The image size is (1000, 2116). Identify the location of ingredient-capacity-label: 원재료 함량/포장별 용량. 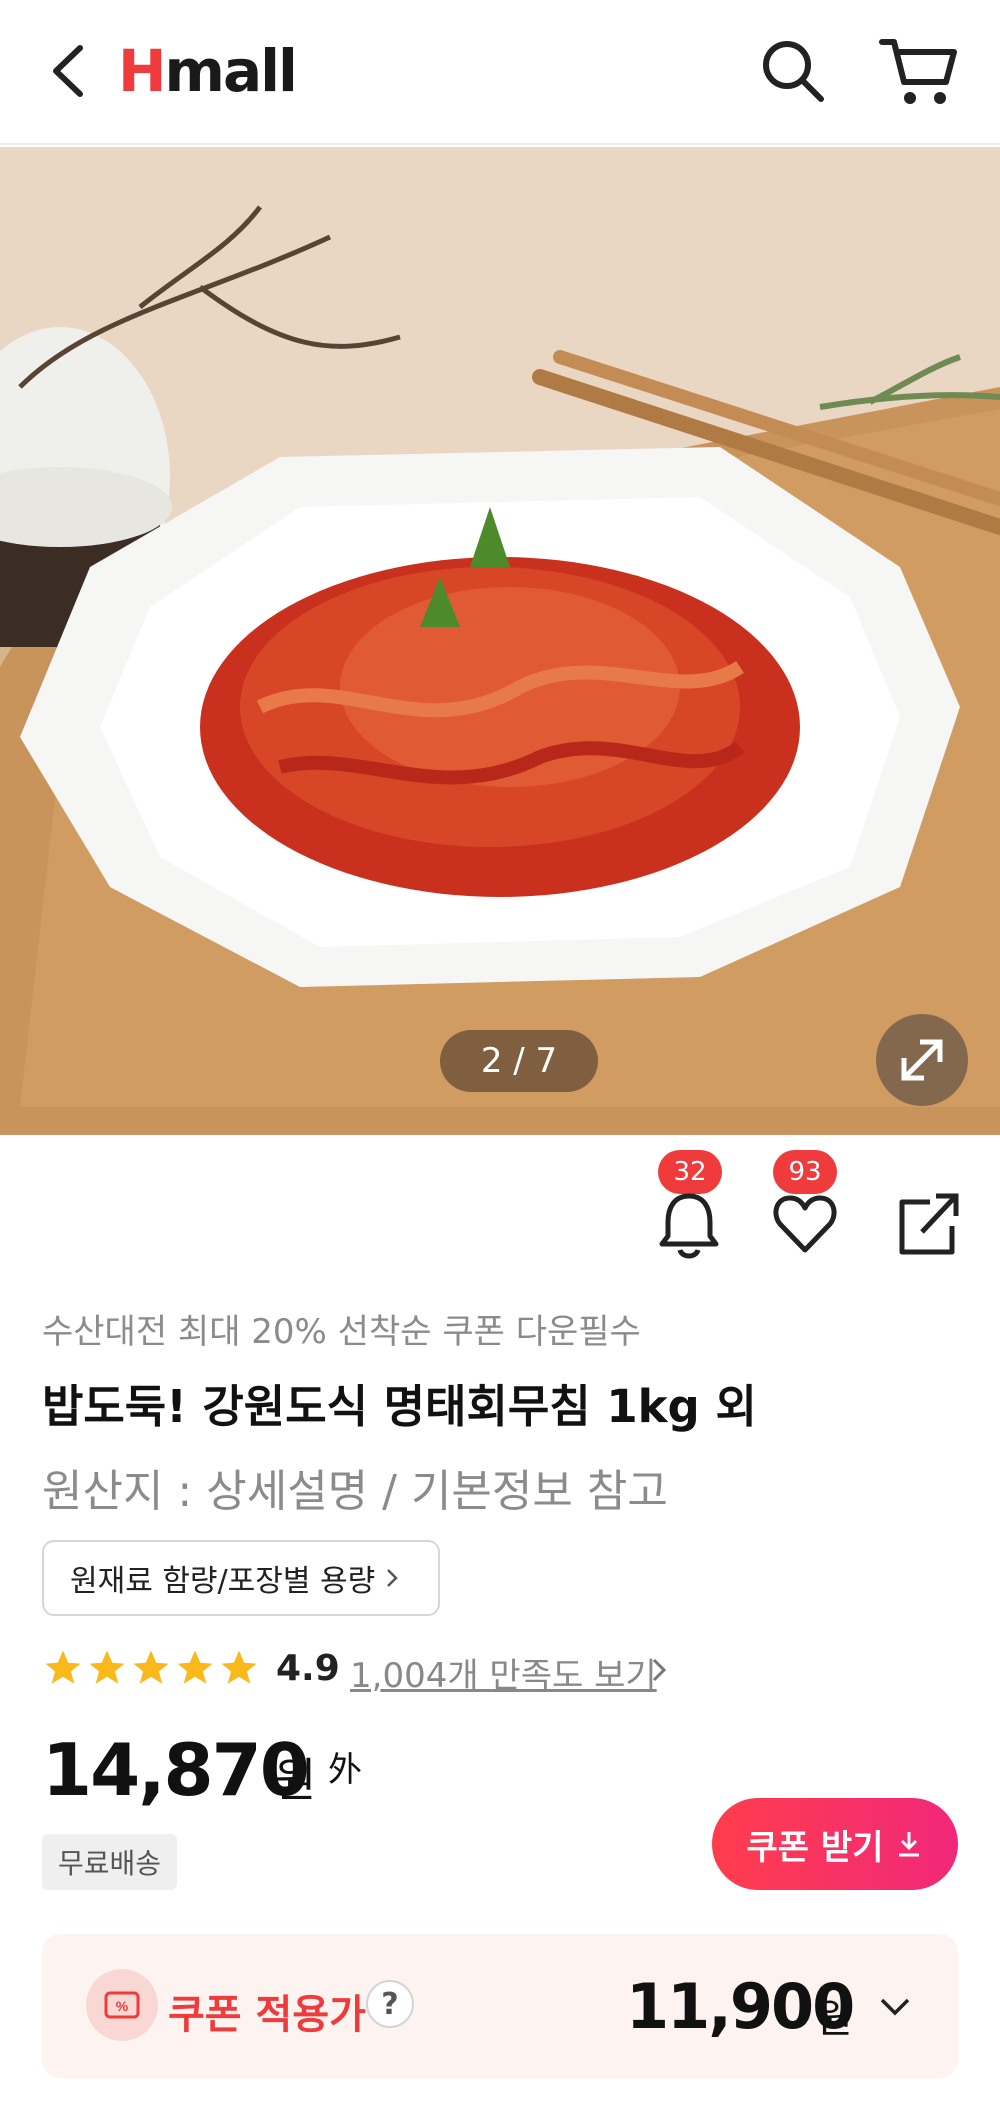
(223, 1581).